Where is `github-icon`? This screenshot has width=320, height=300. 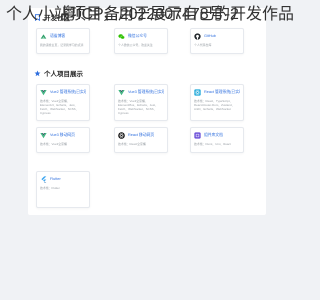
github-icon is located at coordinates (197, 36).